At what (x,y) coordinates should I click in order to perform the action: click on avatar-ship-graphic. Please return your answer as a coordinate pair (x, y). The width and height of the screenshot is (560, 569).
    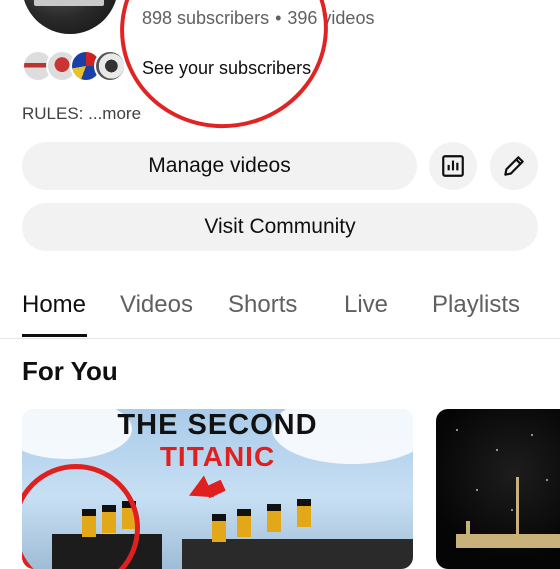
    Looking at the image, I should click on (69, 3).